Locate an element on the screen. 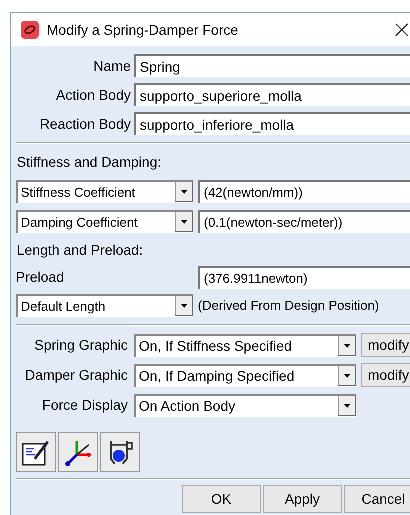 This screenshot has width=410, height=515. dropdown: Stiffness Coefficient is located at coordinates (104, 191).